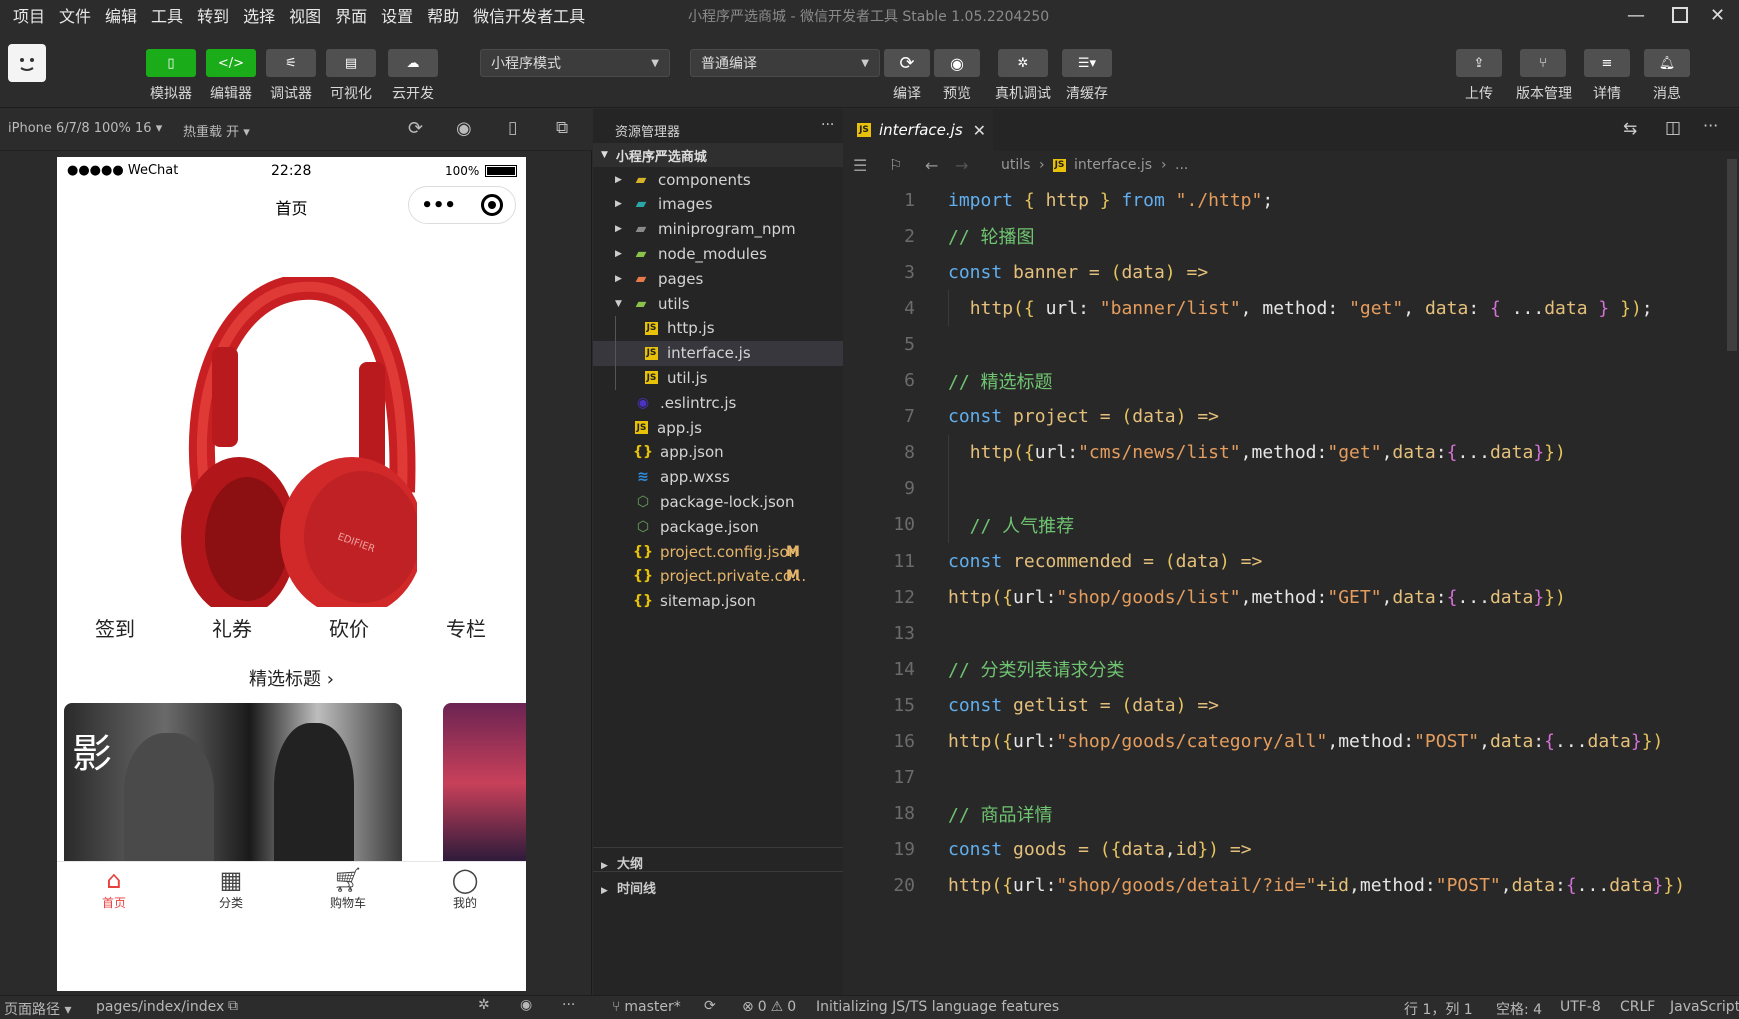  I want to click on code-line: 5, so click(1283, 344).